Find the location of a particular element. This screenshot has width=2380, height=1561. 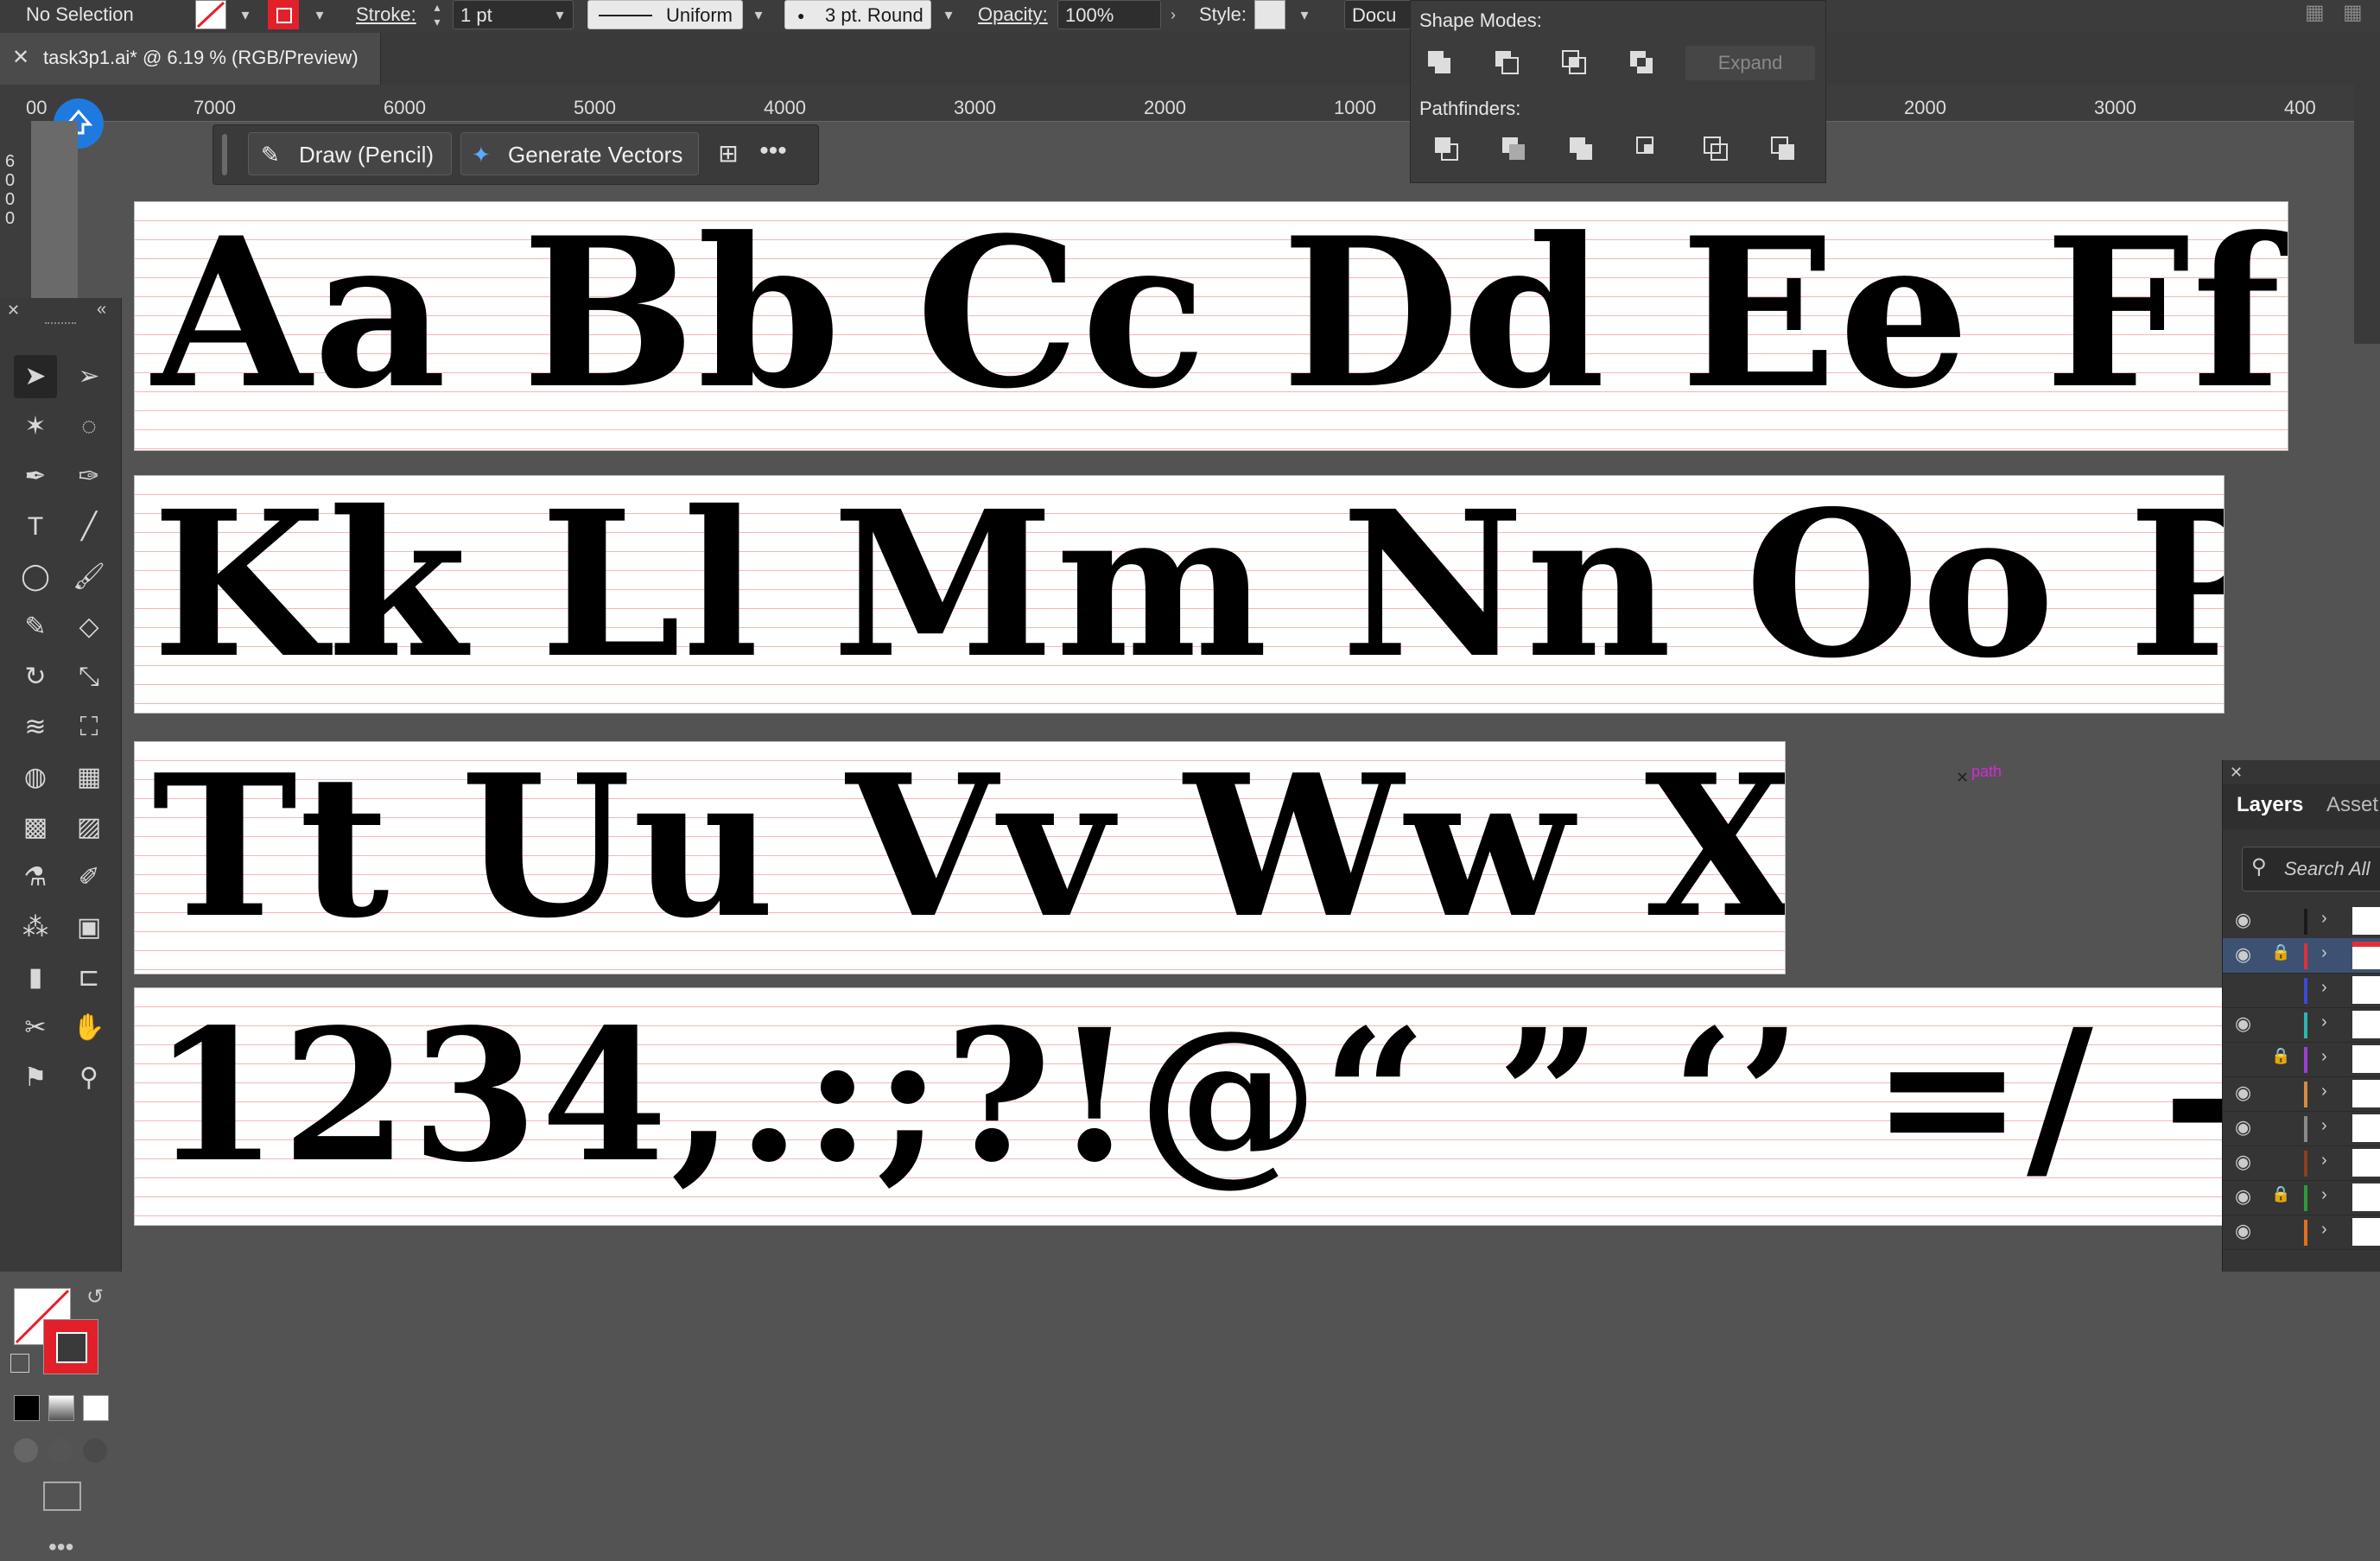

layer-row: 🔒 › is located at coordinates (2302, 1059).